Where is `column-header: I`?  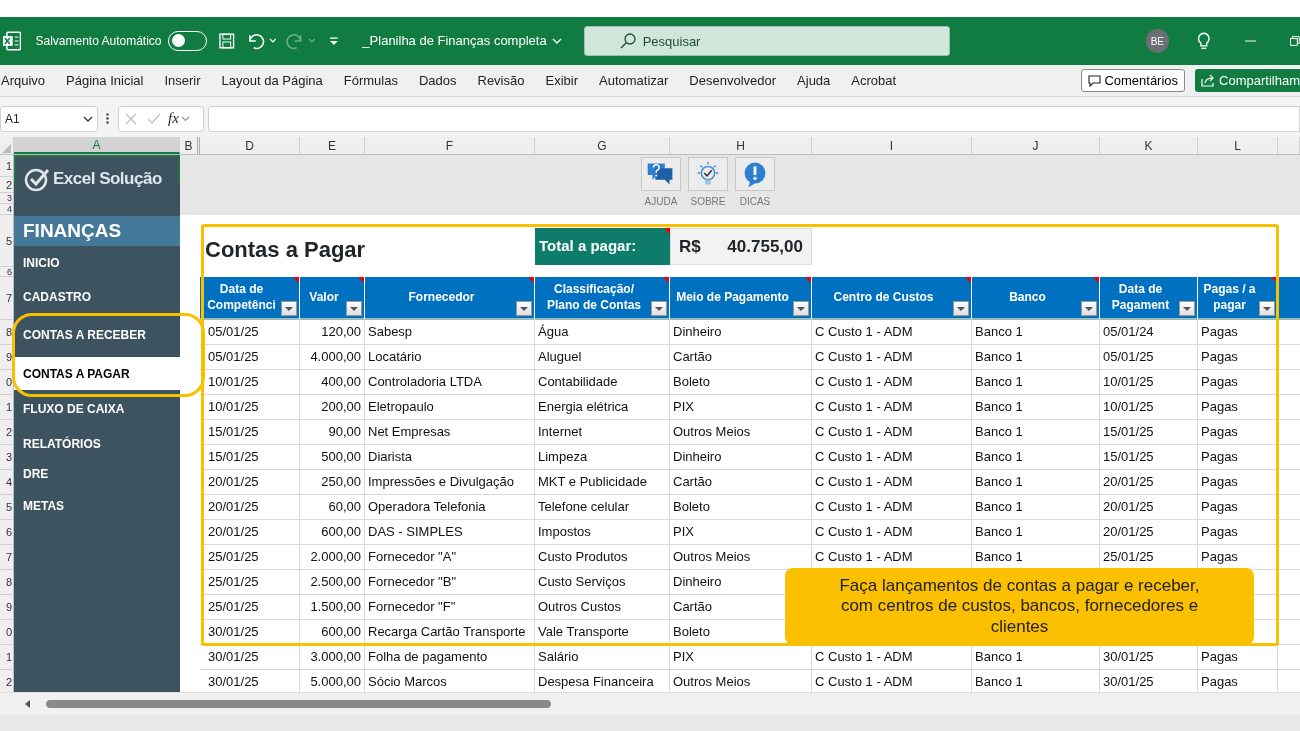
column-header: I is located at coordinates (892, 145).